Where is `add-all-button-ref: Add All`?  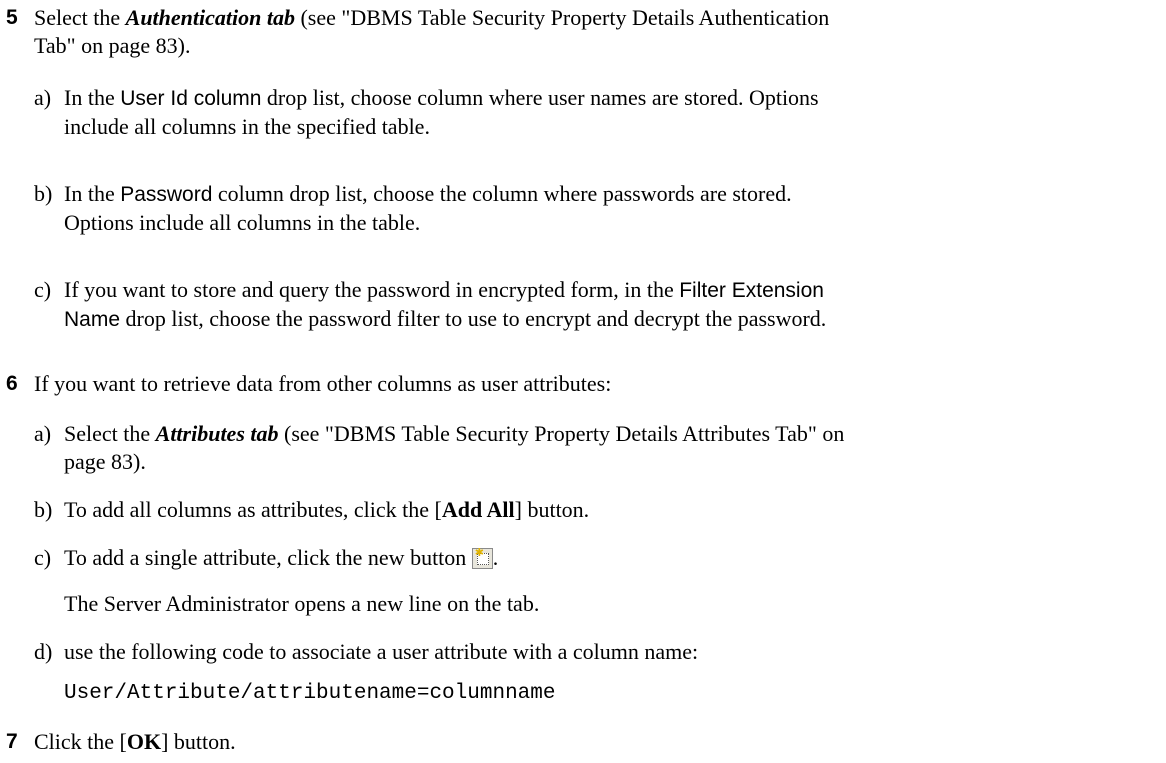
add-all-button-ref: Add All is located at coordinates (478, 509).